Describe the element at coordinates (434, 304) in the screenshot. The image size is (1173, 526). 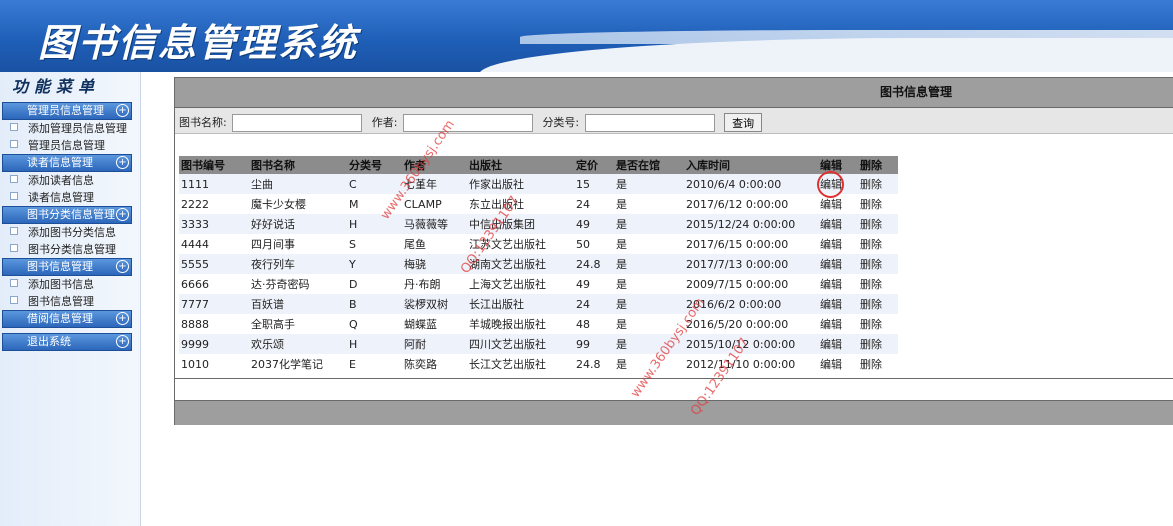
I see `table-cell: 裟椤双树` at that location.